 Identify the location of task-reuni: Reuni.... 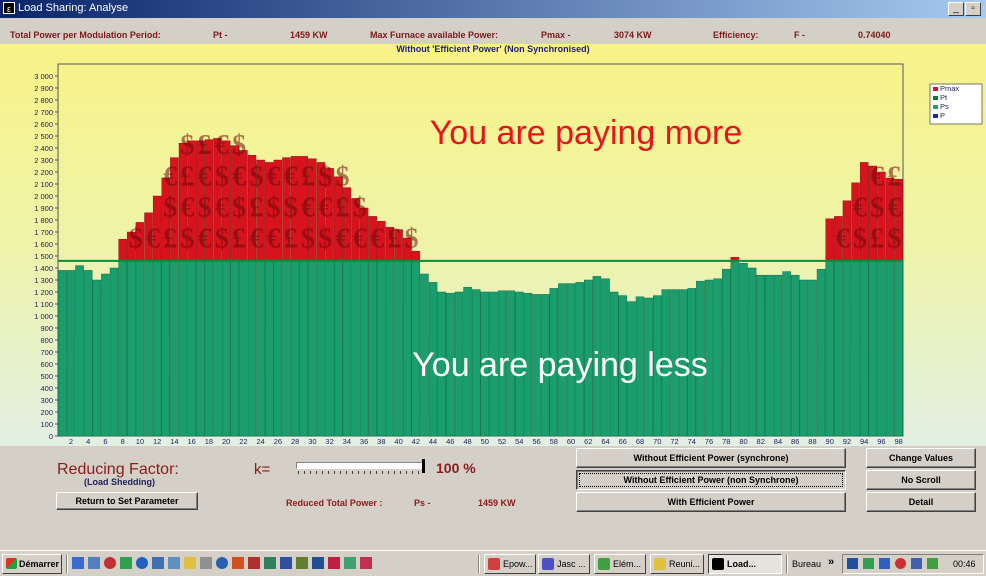
(677, 564).